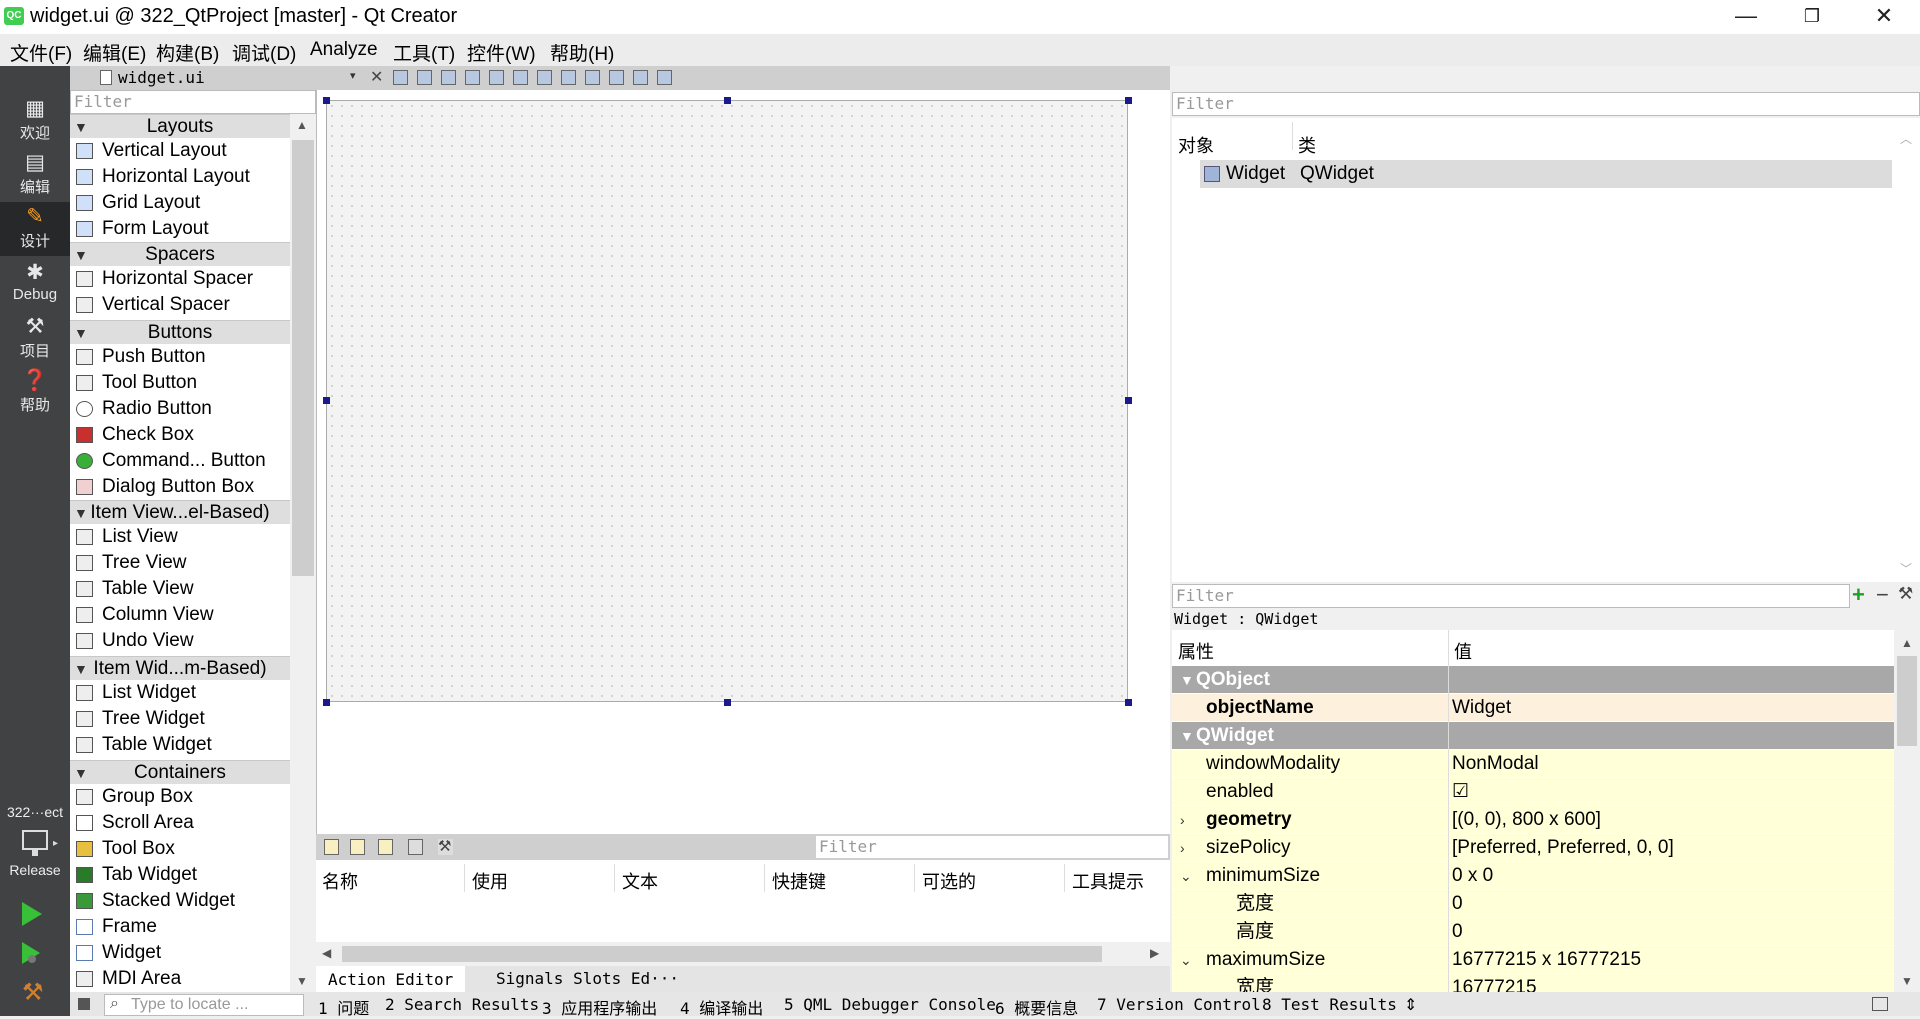 The height and width of the screenshot is (1019, 1920). Describe the element at coordinates (415, 847) in the screenshot. I see `delete-action-icon` at that location.